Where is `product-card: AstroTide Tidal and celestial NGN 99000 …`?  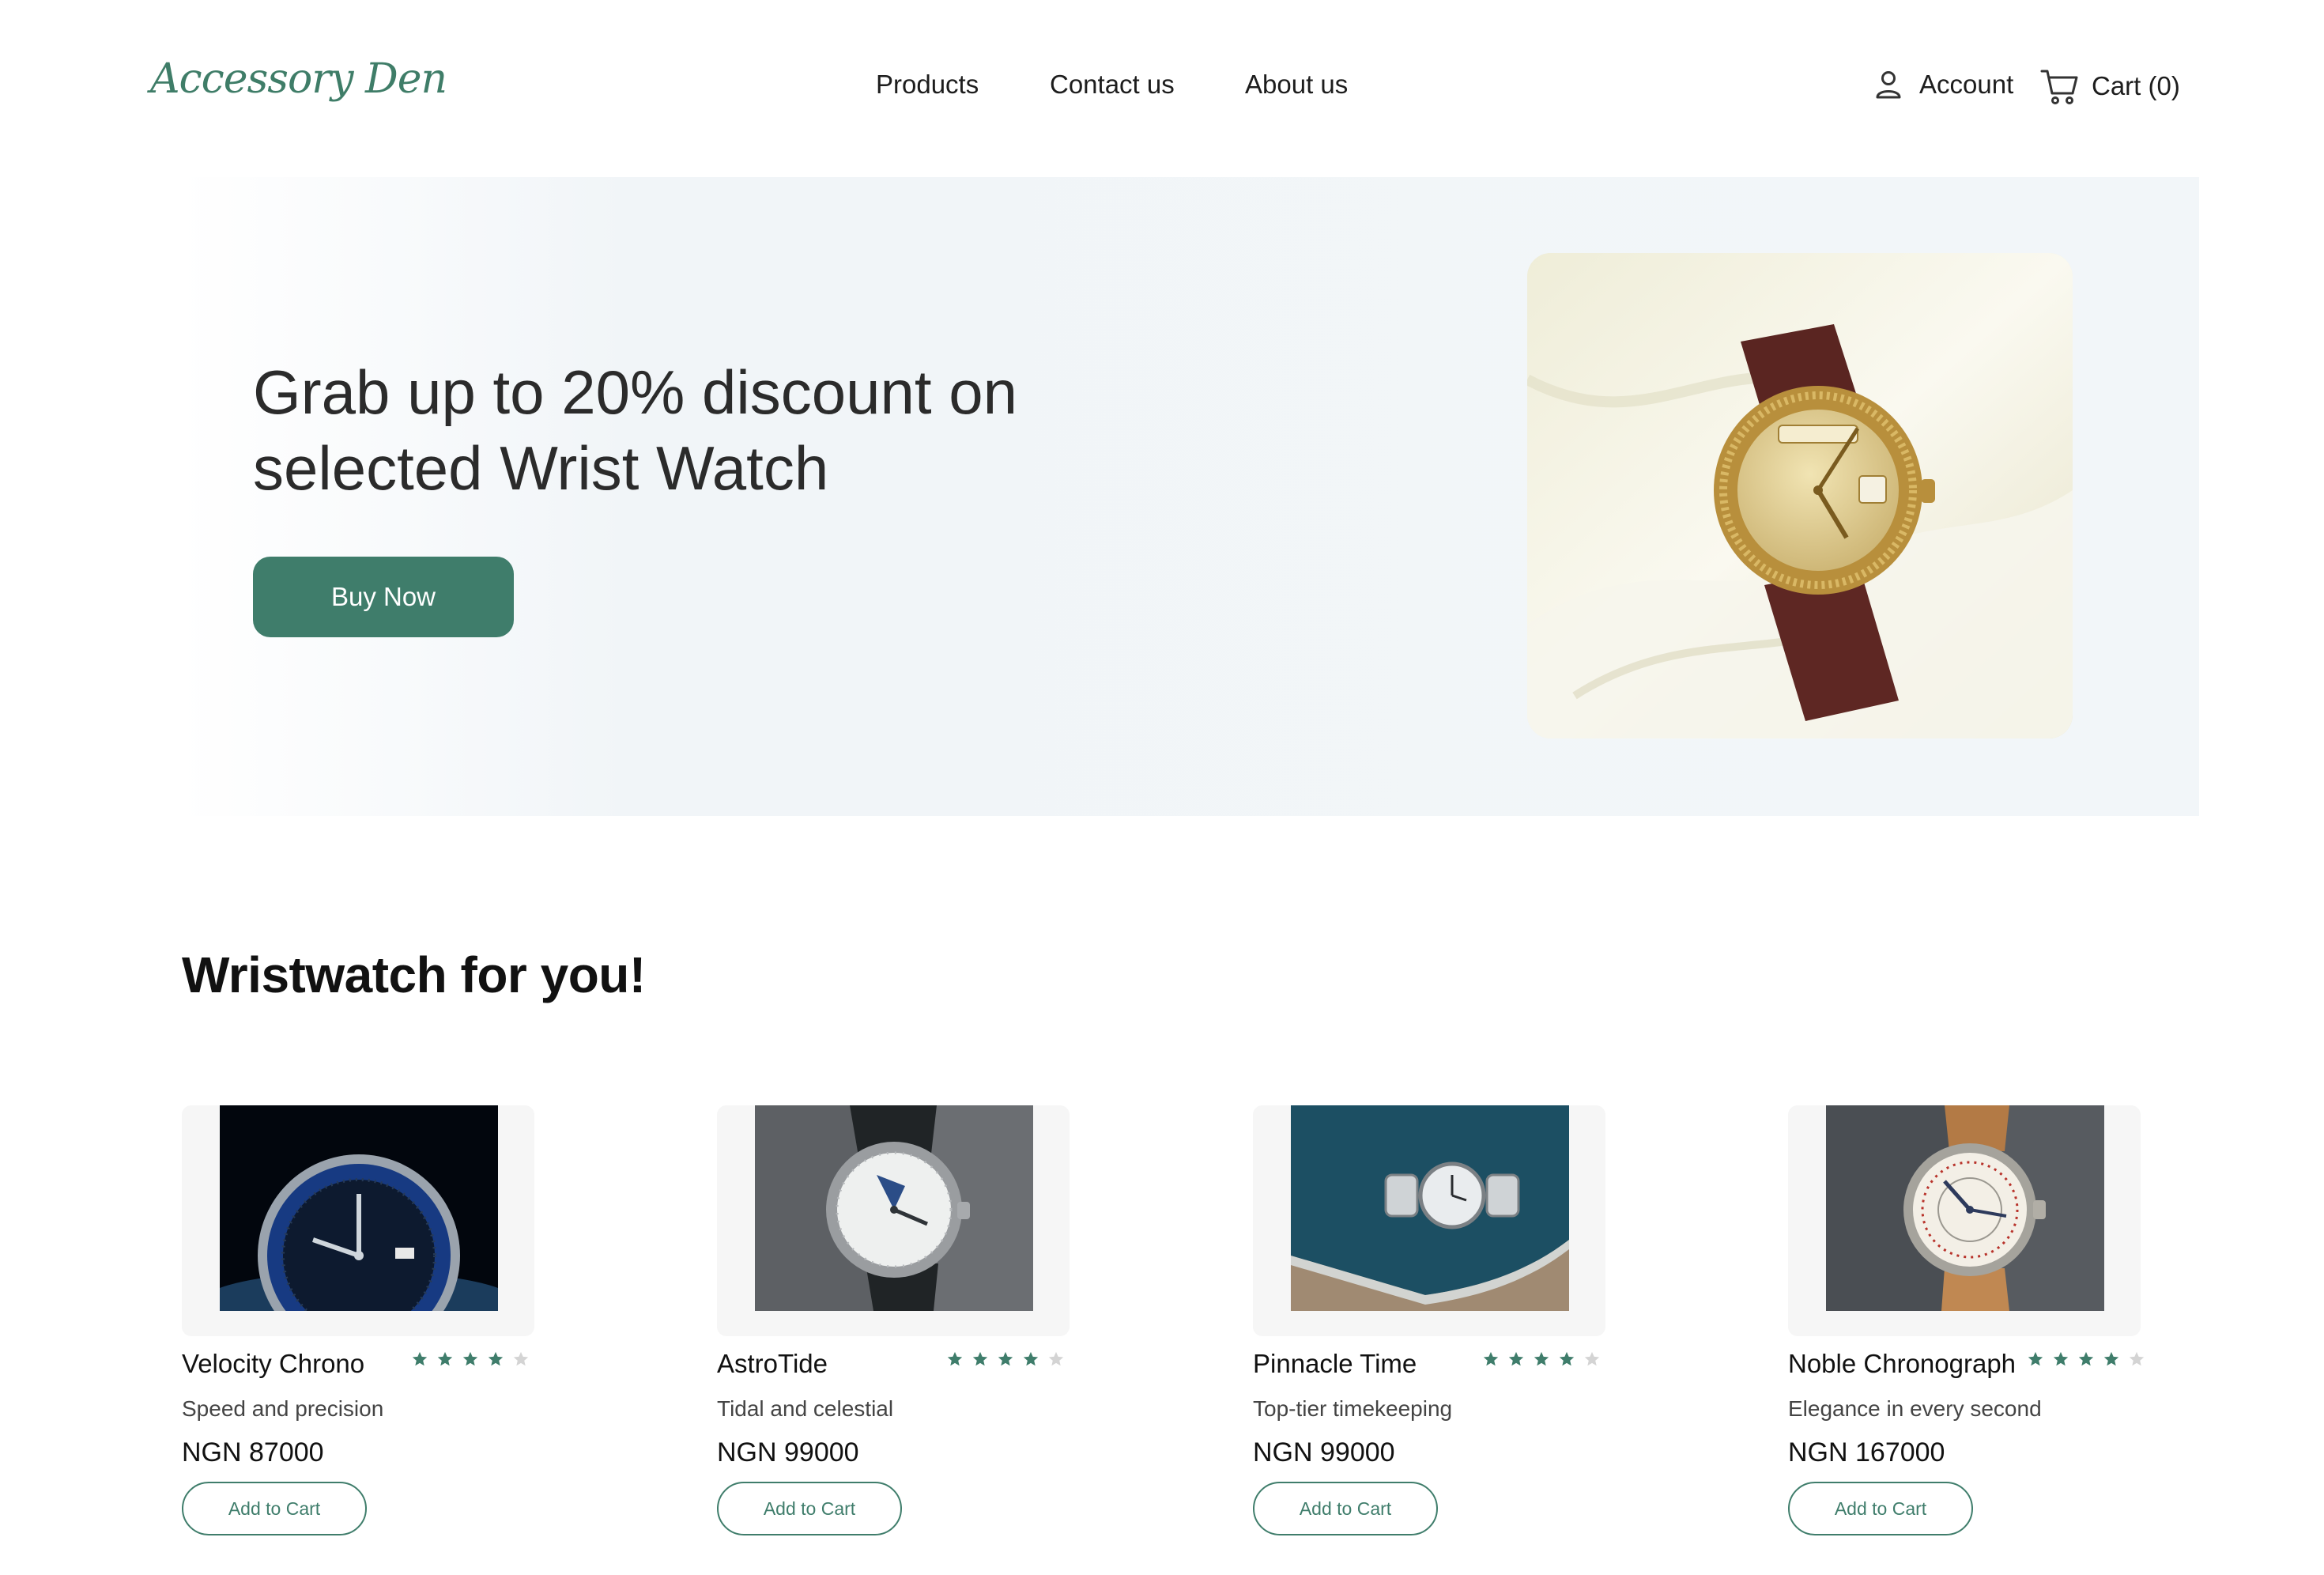
product-card: AstroTide Tidal and celestial NGN 99000 … is located at coordinates (930, 1326).